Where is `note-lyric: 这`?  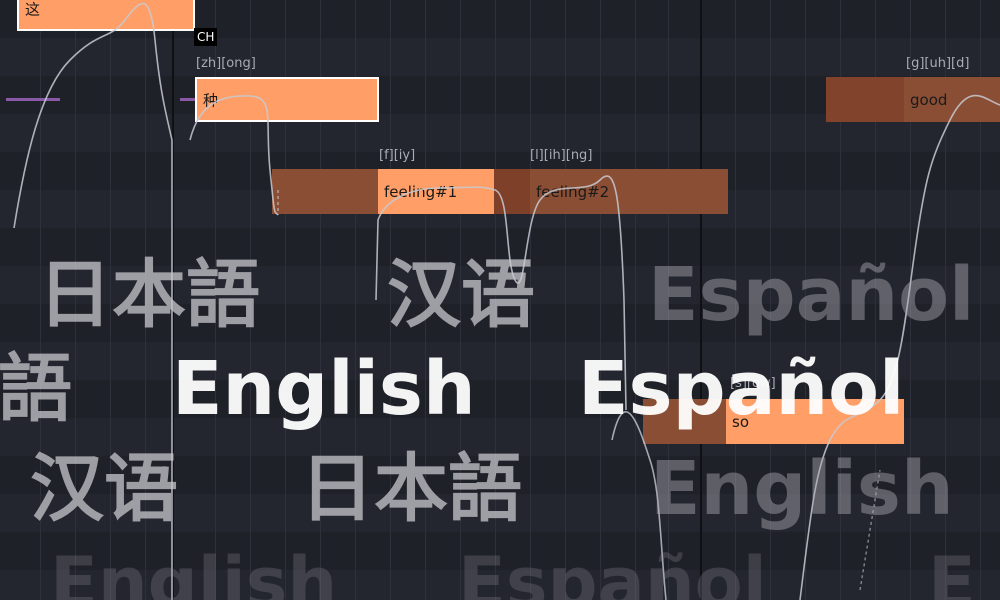 note-lyric: 这 is located at coordinates (33, 9).